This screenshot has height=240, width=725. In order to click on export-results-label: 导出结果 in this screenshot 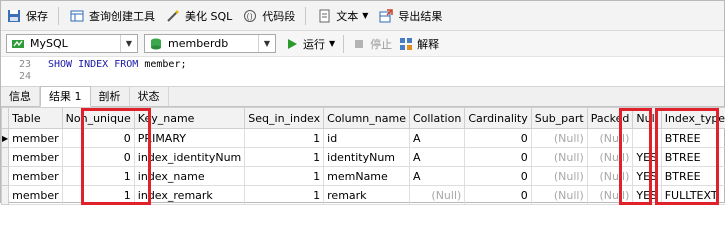, I will do `click(420, 16)`.